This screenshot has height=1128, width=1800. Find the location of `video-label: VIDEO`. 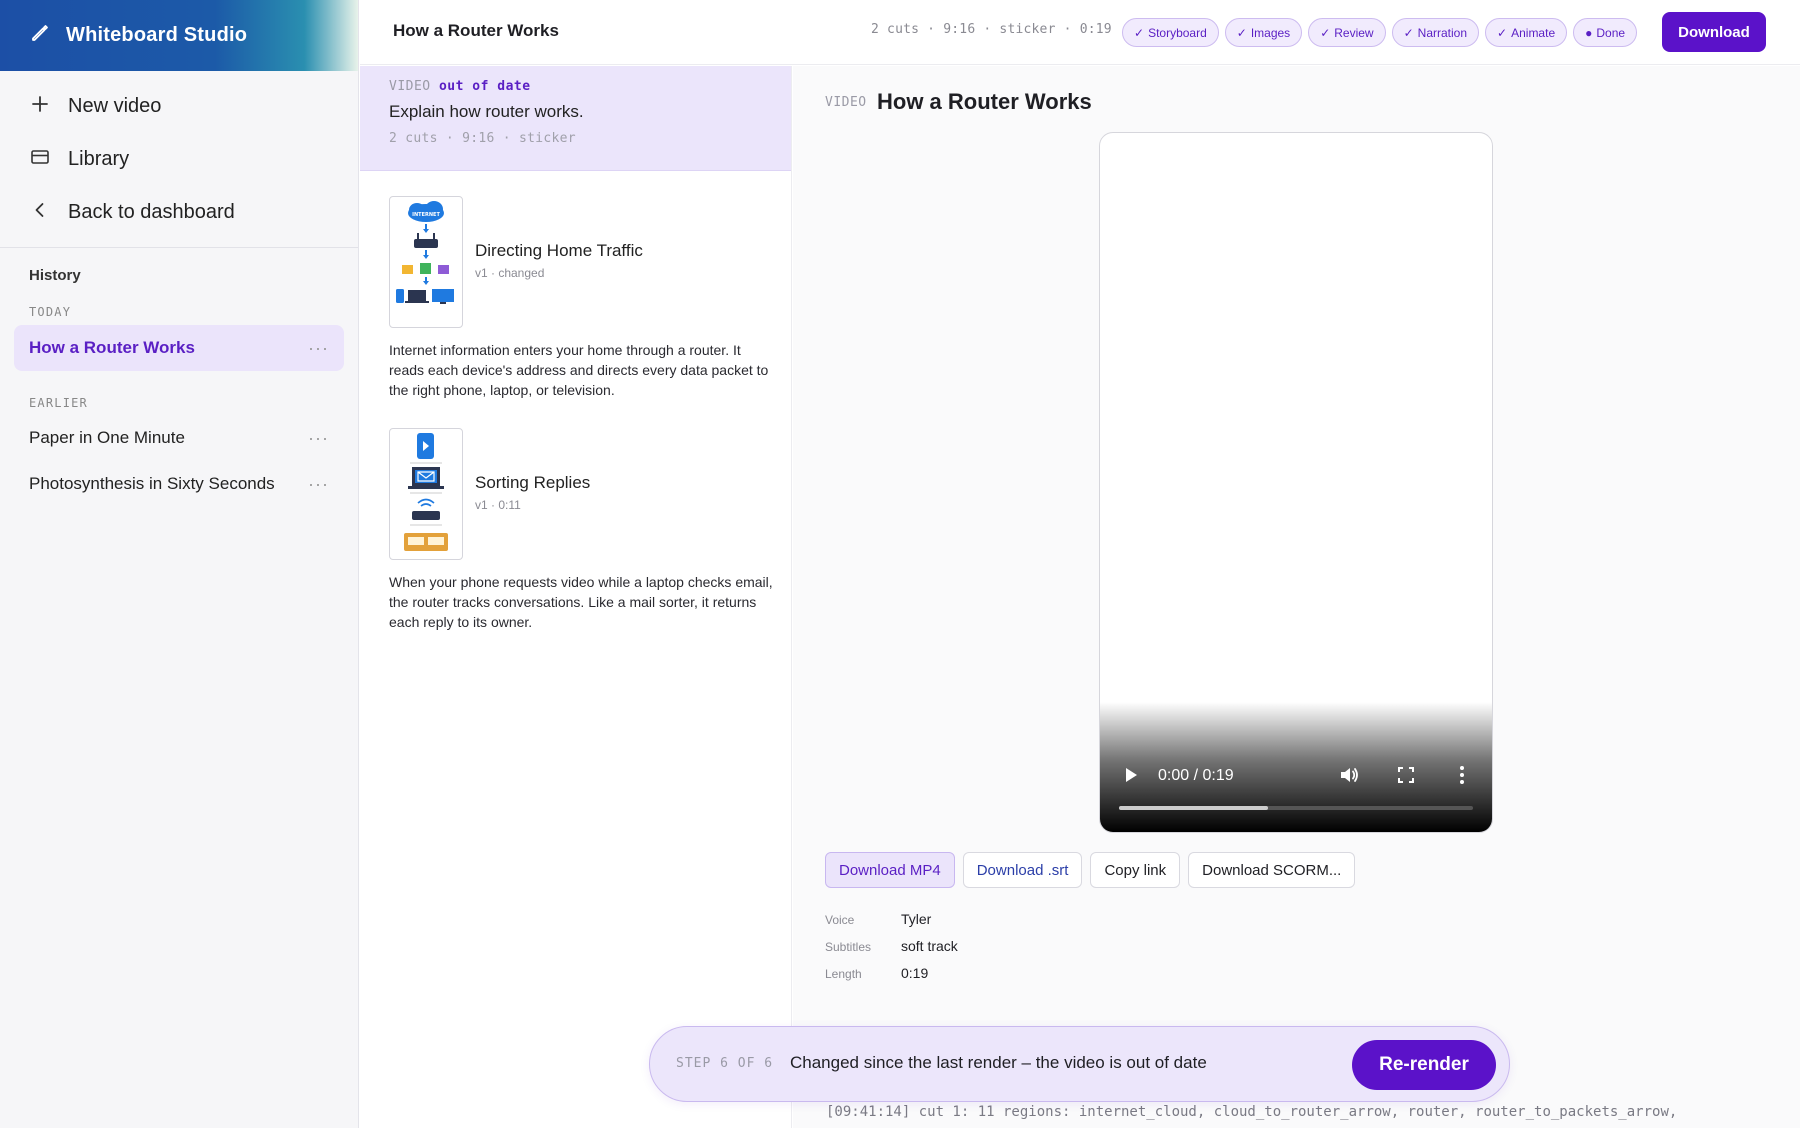

video-label: VIDEO is located at coordinates (846, 102).